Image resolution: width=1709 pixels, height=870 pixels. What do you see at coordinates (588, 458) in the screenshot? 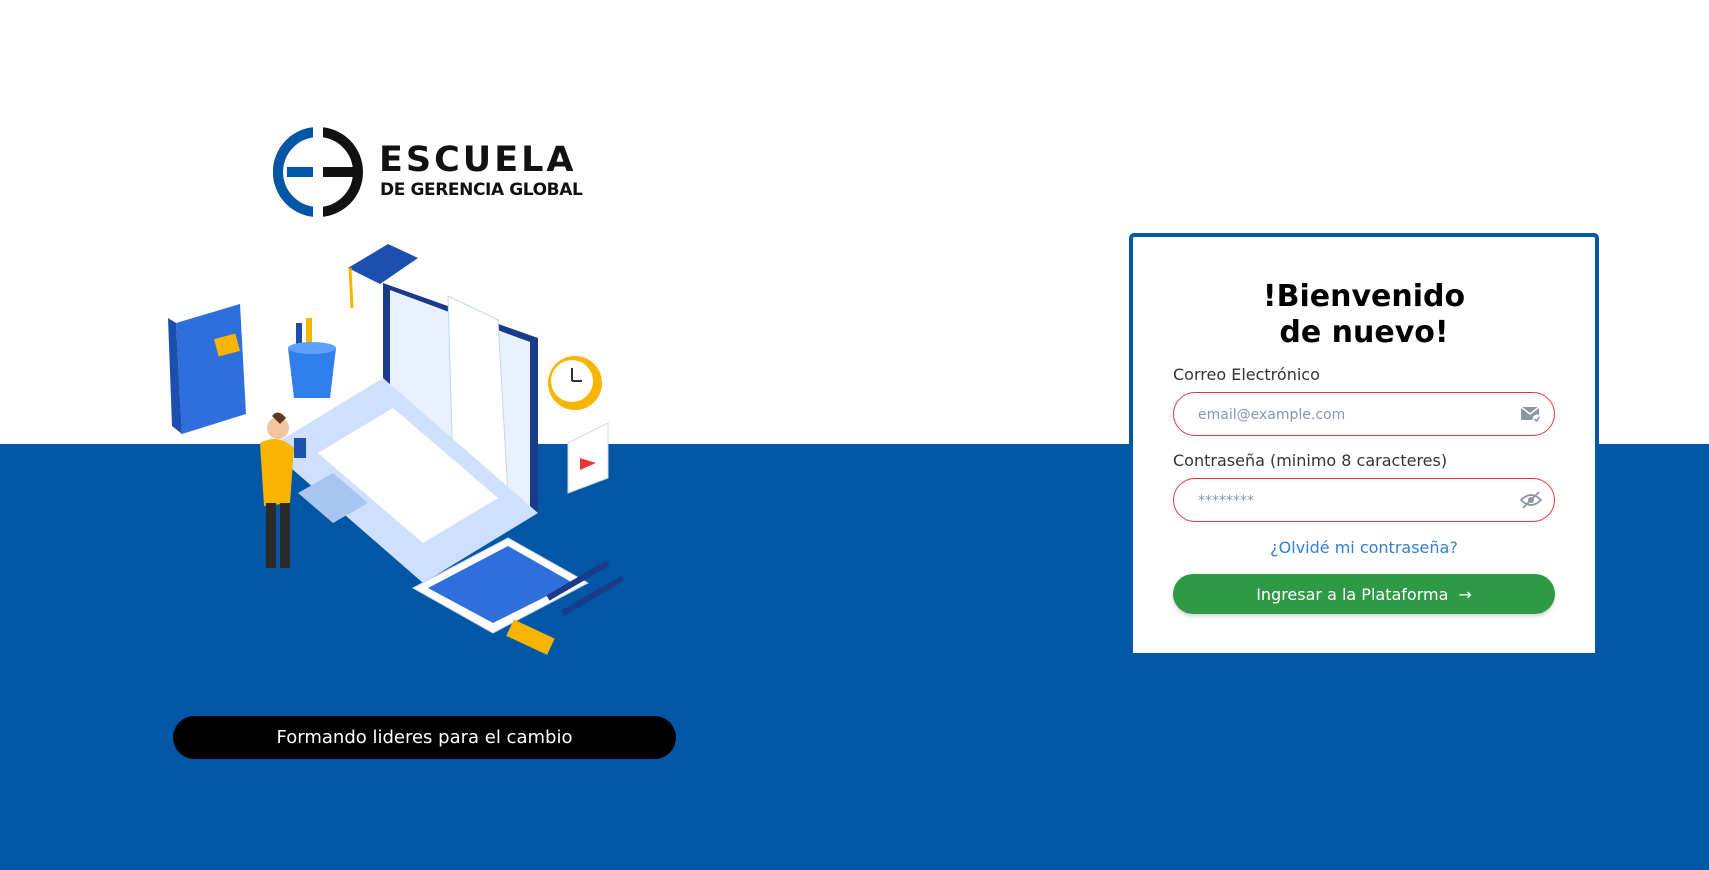
I see `video-play-icon` at bounding box center [588, 458].